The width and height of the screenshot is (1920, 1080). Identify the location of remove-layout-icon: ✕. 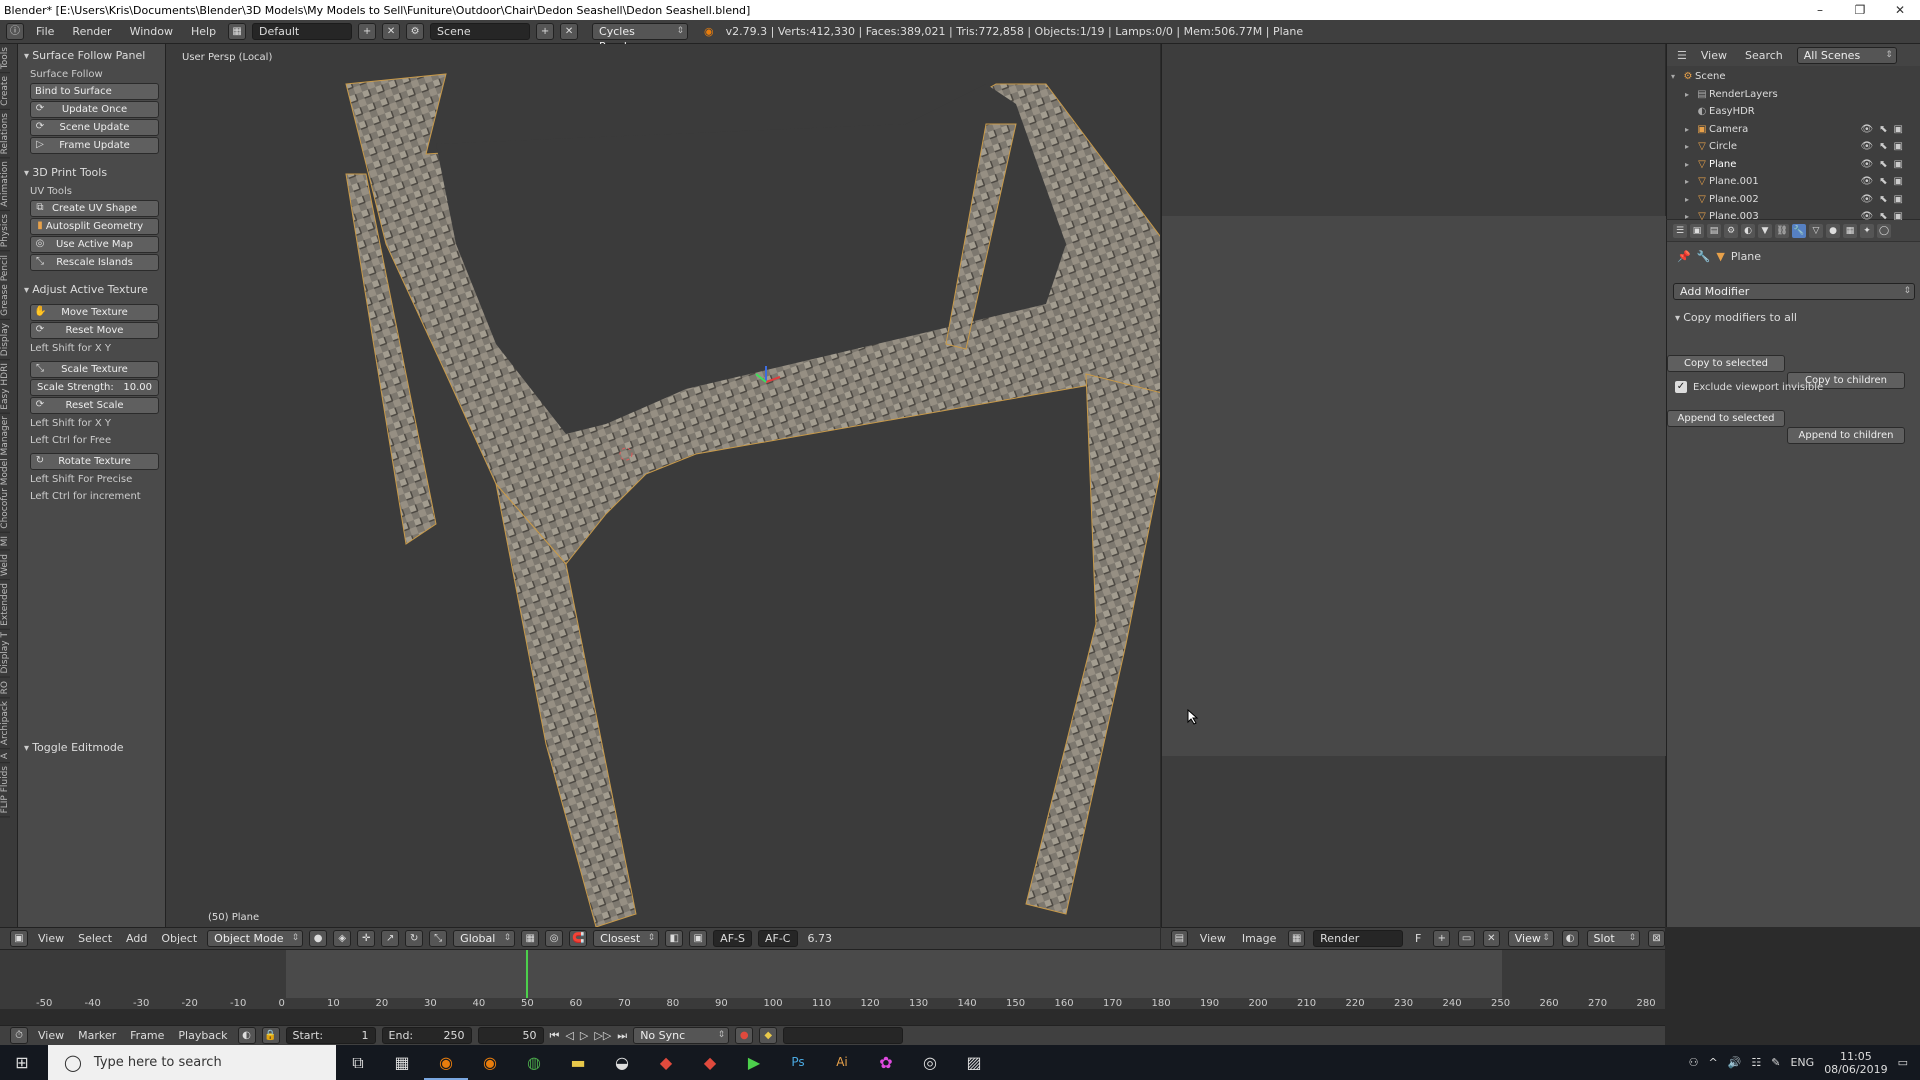
(391, 31).